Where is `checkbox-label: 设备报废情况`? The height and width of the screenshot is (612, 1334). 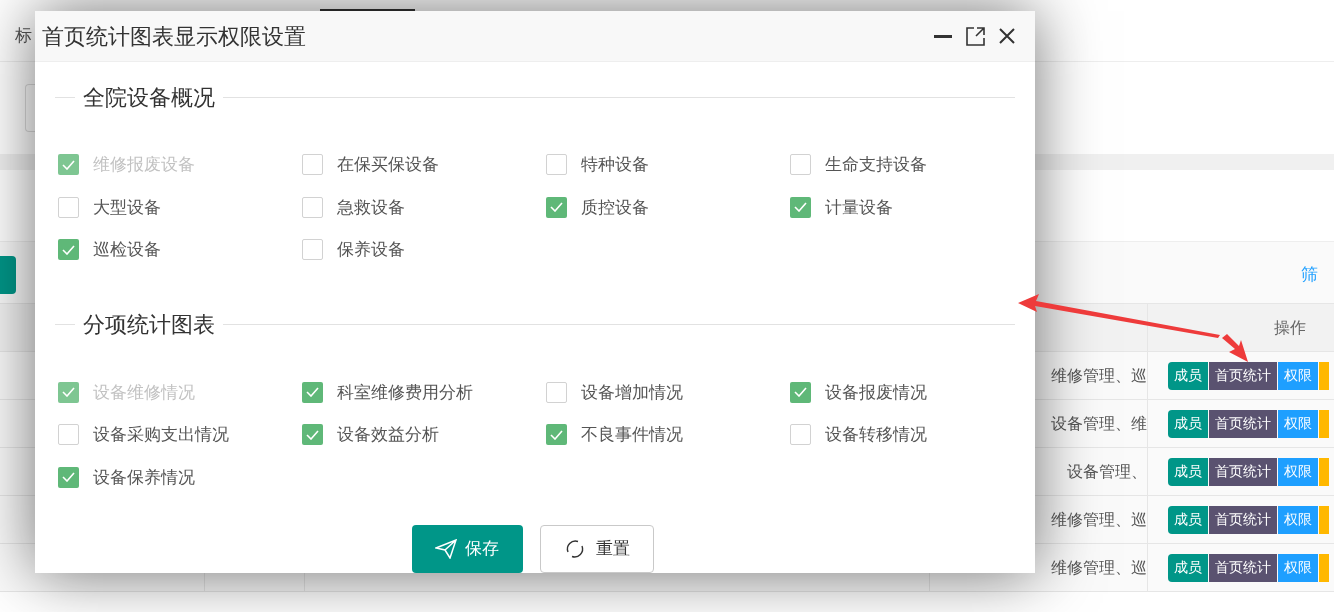
checkbox-label: 设备报废情况 is located at coordinates (876, 392).